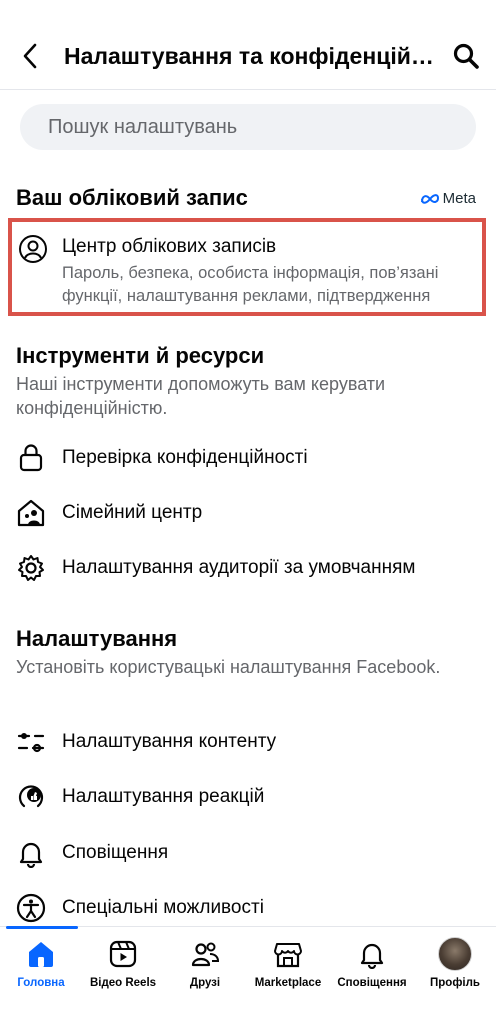 The width and height of the screenshot is (496, 1024). What do you see at coordinates (115, 852) in the screenshot?
I see `notifications-label: Сповіщення` at bounding box center [115, 852].